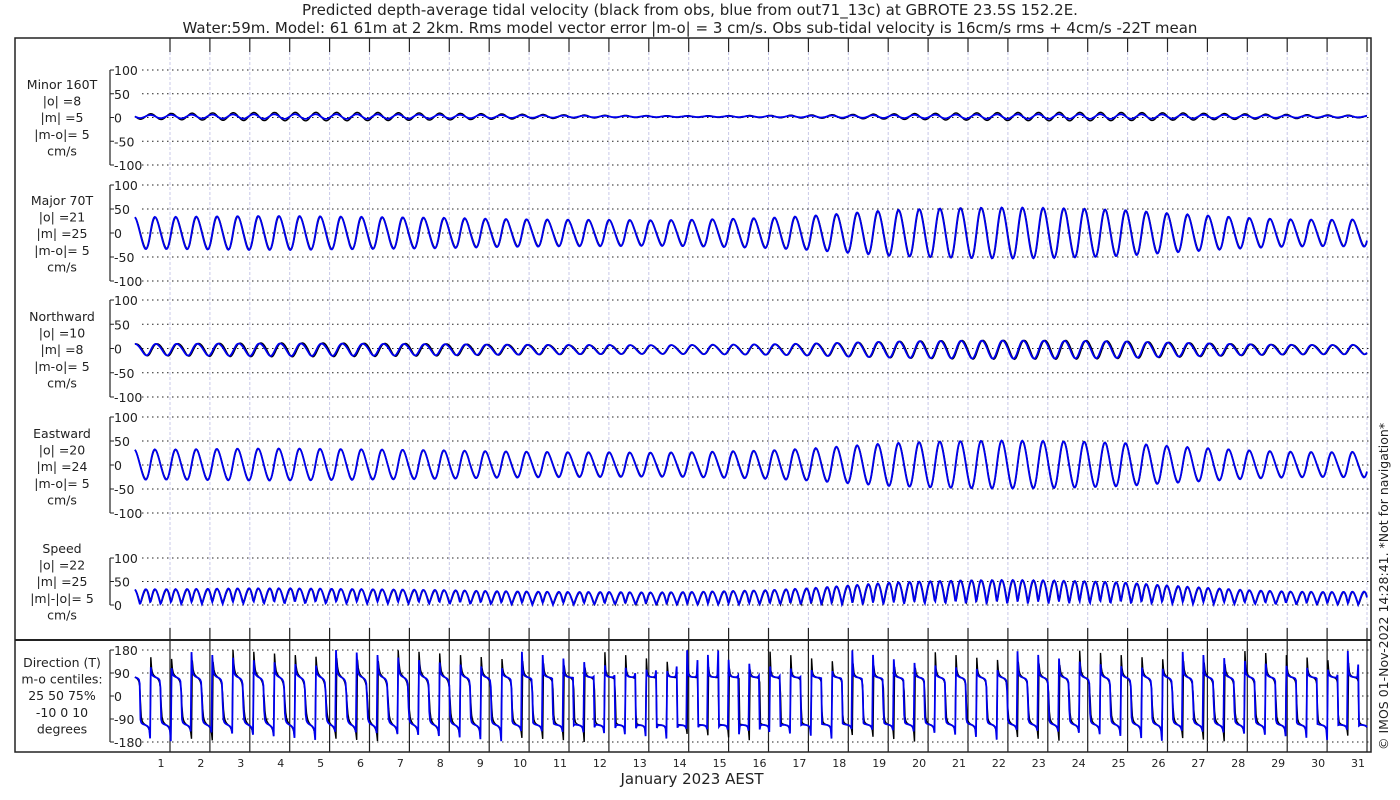 The image size is (1400, 800). What do you see at coordinates (751, 350) in the screenshot?
I see `series-obs-north` at bounding box center [751, 350].